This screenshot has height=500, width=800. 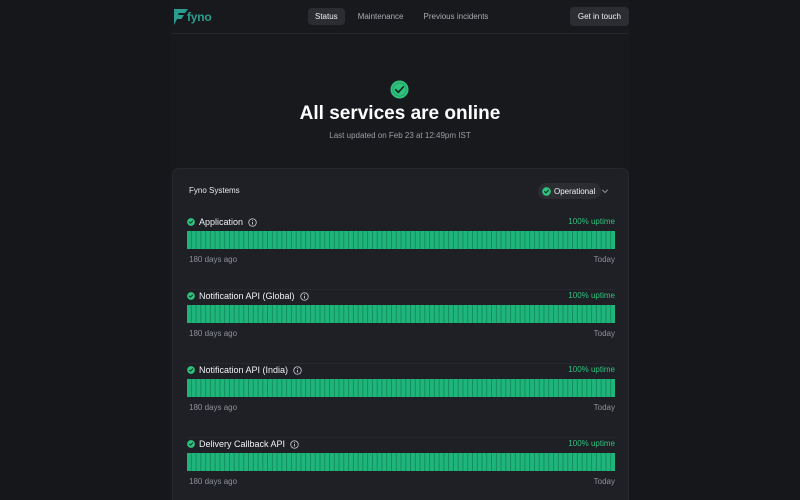 I want to click on info-icon, so click(x=252, y=222).